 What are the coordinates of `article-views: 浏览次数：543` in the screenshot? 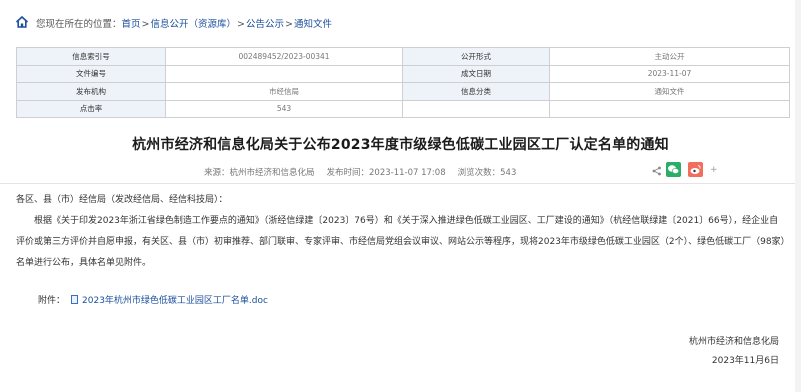 It's located at (487, 173).